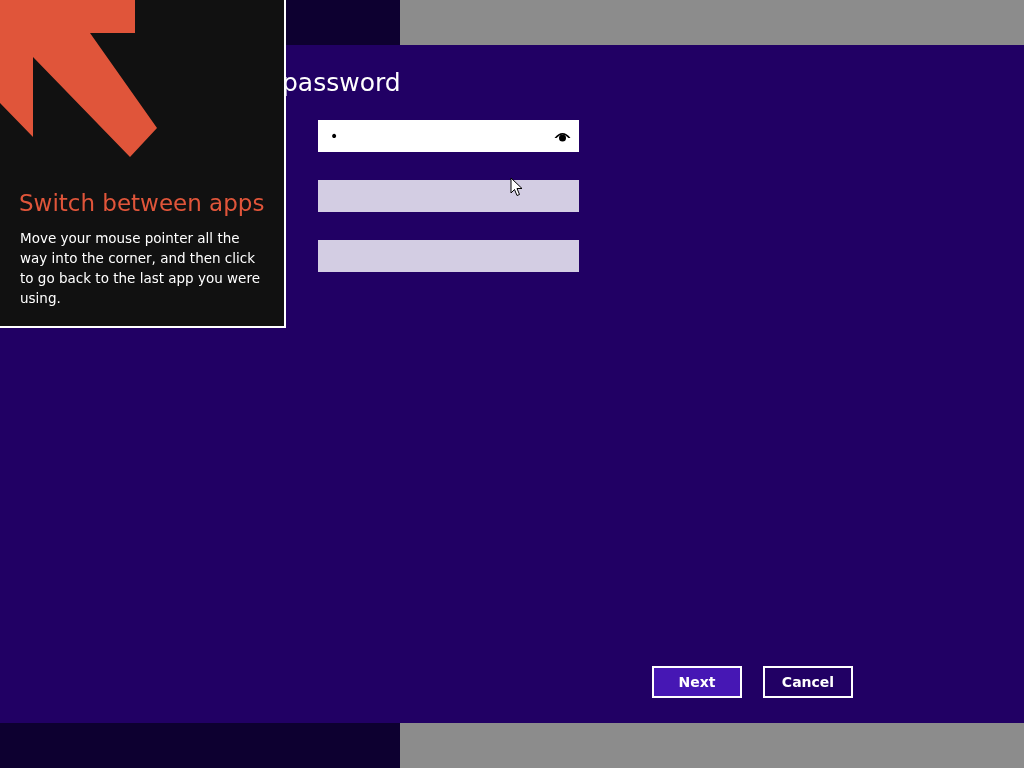  Describe the element at coordinates (448, 136) in the screenshot. I see `password-field: •` at that location.